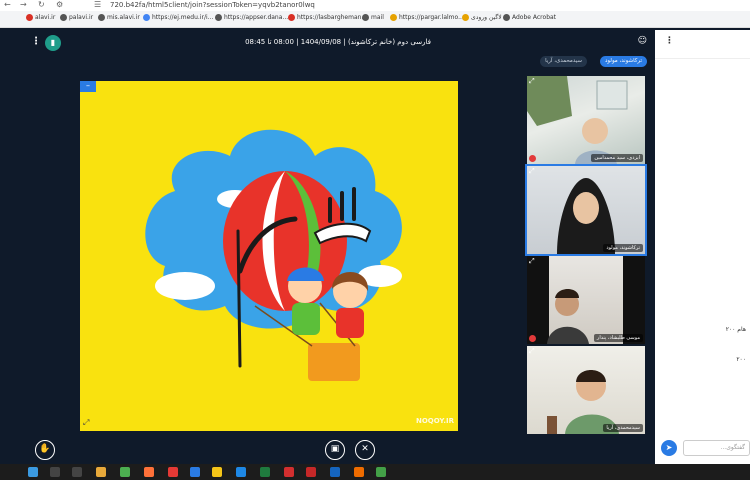 This screenshot has height=480, width=750. What do you see at coordinates (702, 58) in the screenshot?
I see `chat-divider` at bounding box center [702, 58].